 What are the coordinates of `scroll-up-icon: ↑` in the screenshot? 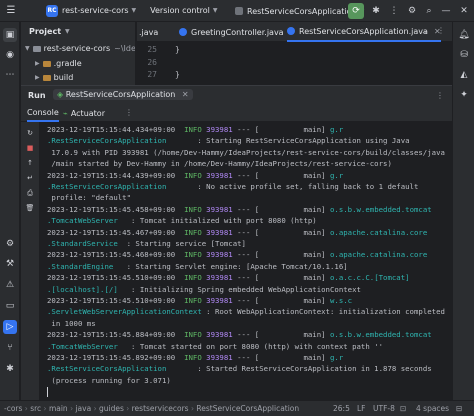 It's located at (30, 163).